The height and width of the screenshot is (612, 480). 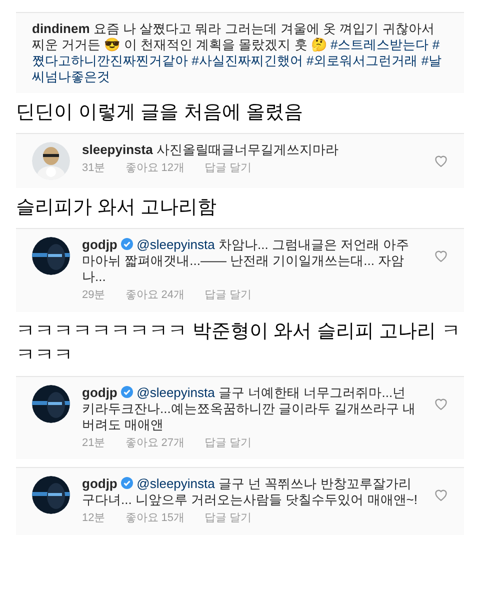 I want to click on comment-text: godjp @sleepyinsta 글구 넌 꼭쮜쓰나 반창꼬루잘가리구다녀... 니앞으루 거러오는사람들 닷칠수두있어 매애앤~!, so click(x=250, y=492).